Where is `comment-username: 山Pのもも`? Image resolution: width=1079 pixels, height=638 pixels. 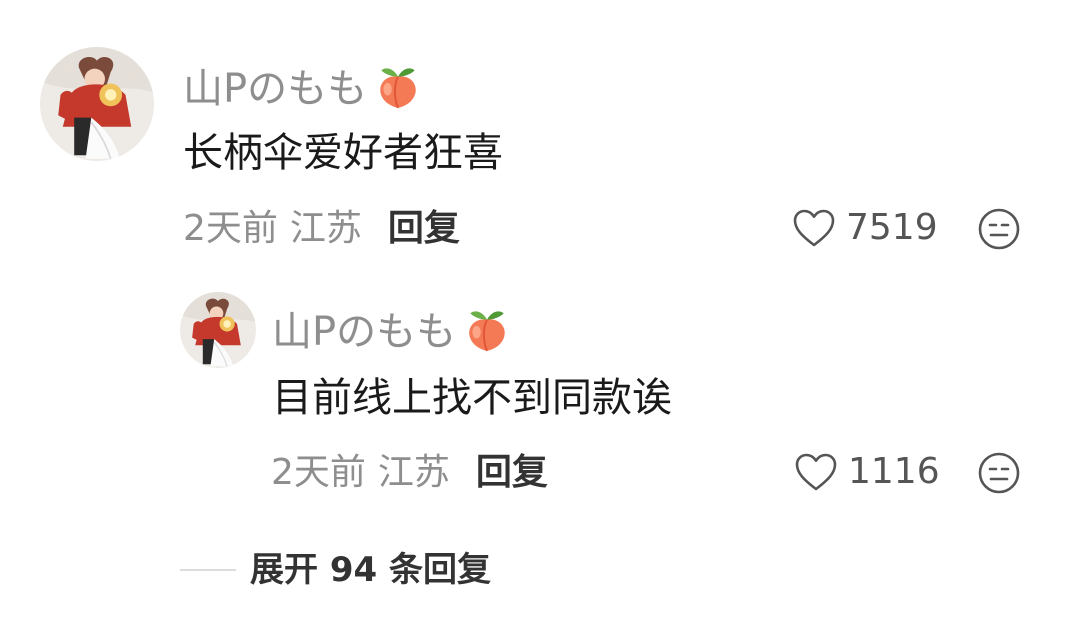
comment-username: 山Pのもも is located at coordinates (303, 88).